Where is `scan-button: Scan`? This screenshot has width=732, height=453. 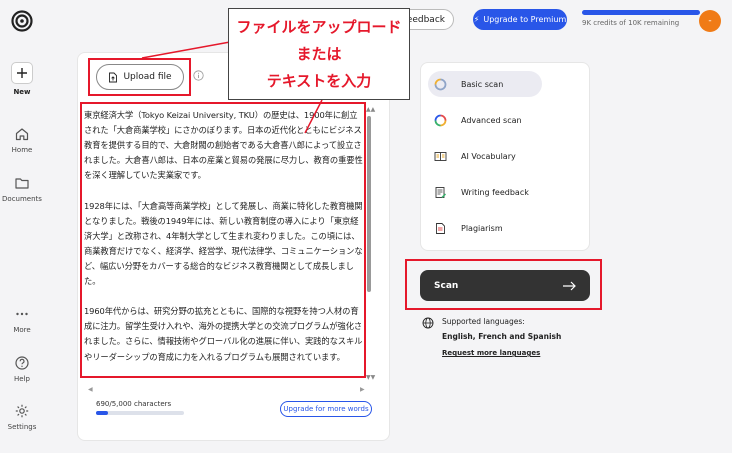
scan-button: Scan is located at coordinates (505, 285).